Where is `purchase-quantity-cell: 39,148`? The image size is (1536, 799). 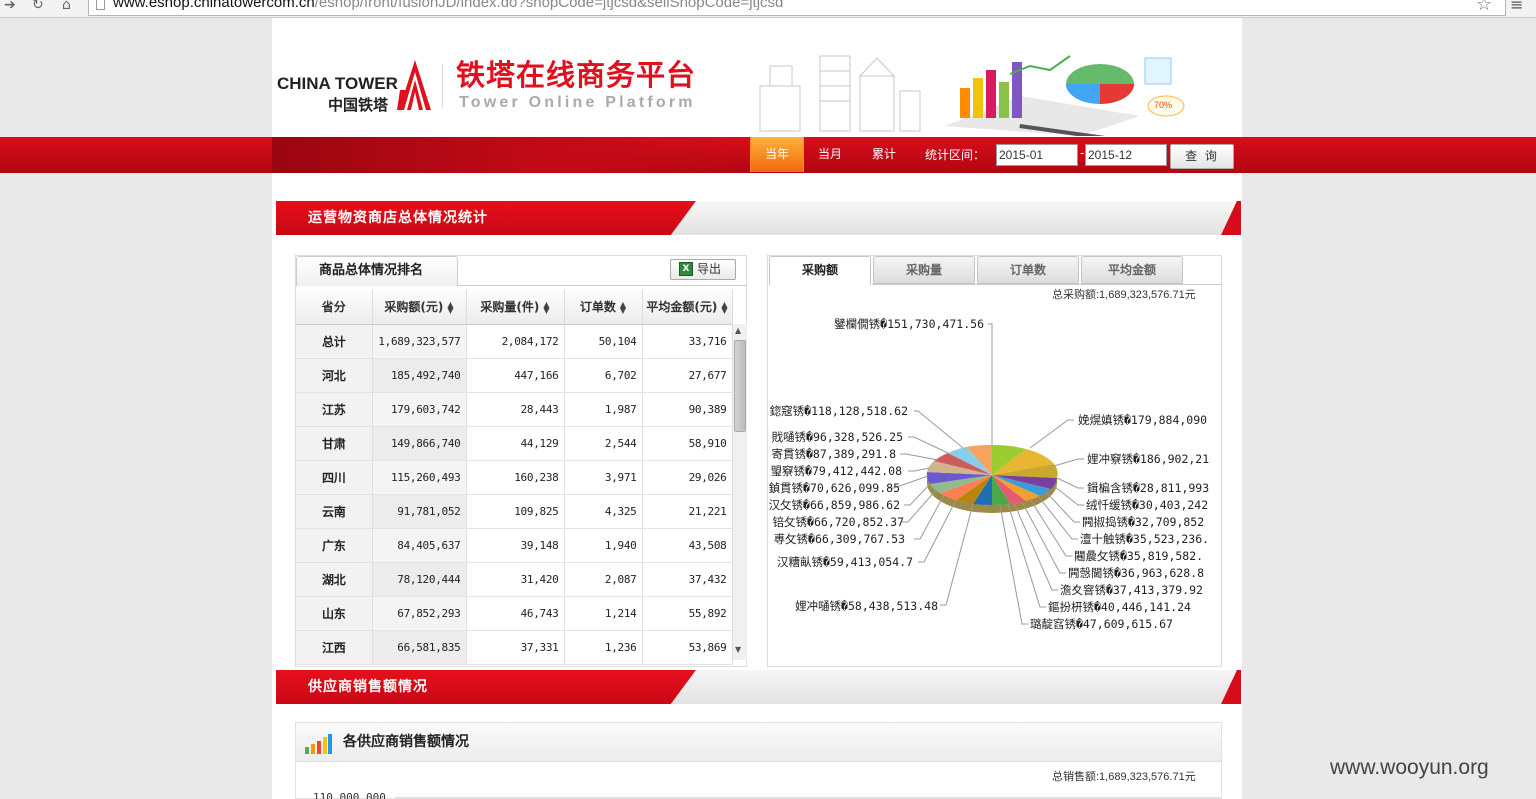
purchase-quantity-cell: 39,148 is located at coordinates (515, 545).